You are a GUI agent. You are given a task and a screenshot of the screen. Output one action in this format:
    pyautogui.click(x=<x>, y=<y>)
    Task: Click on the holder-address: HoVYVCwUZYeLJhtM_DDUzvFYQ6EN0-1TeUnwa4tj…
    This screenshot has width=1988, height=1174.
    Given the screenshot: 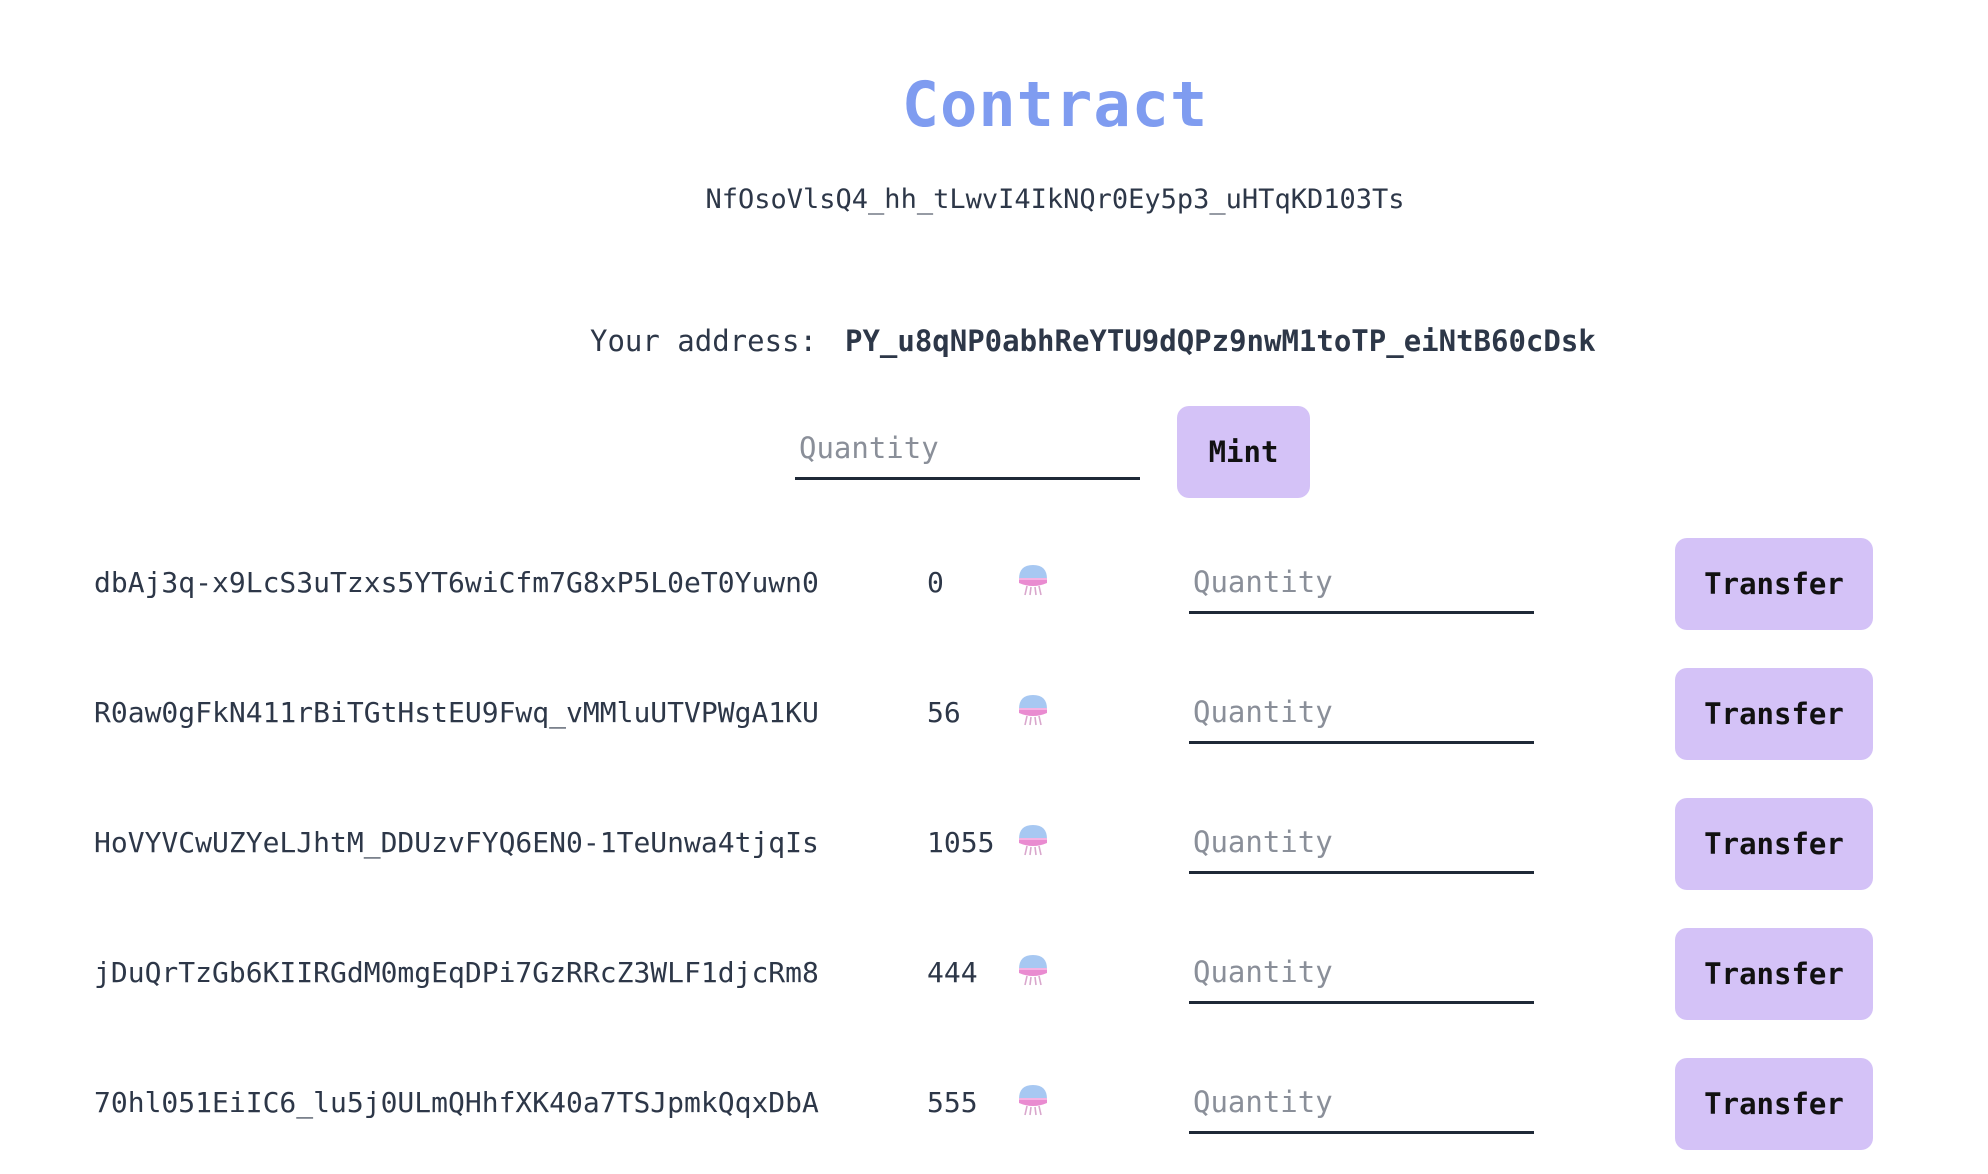 What is the action you would take?
    pyautogui.click(x=456, y=842)
    